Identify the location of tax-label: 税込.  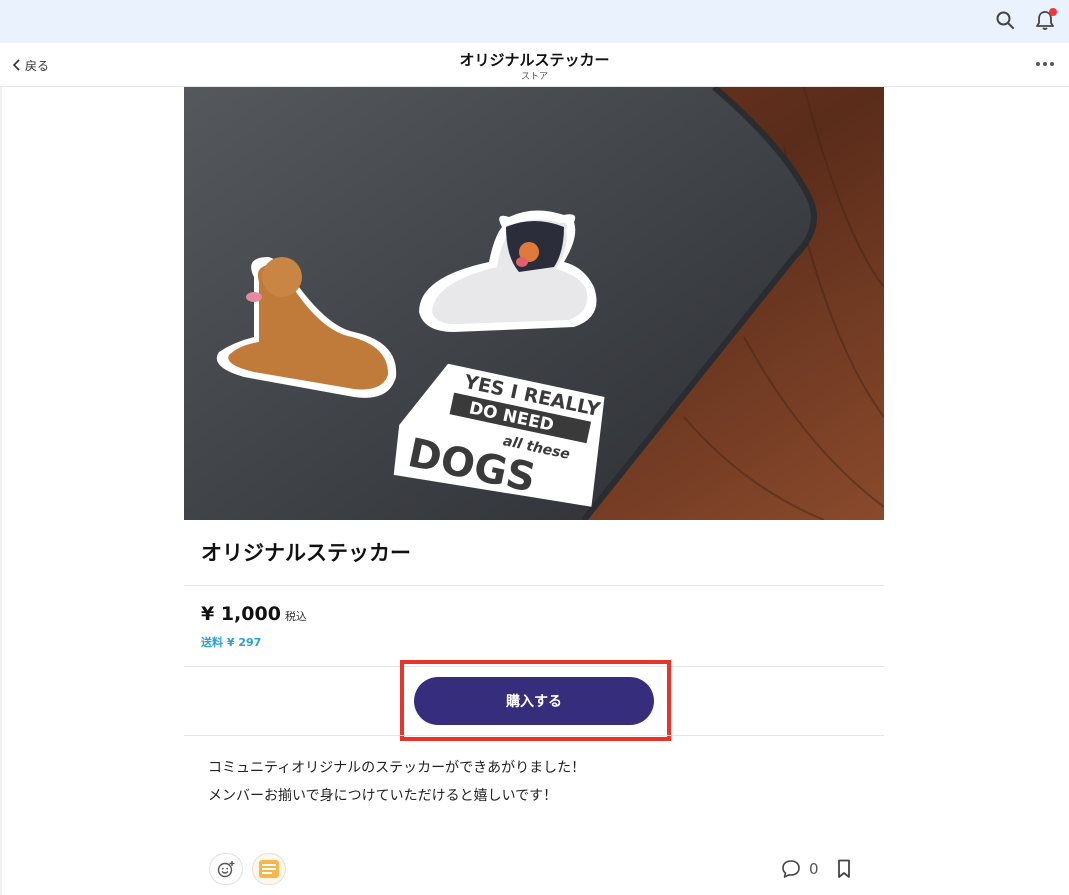
(295, 616).